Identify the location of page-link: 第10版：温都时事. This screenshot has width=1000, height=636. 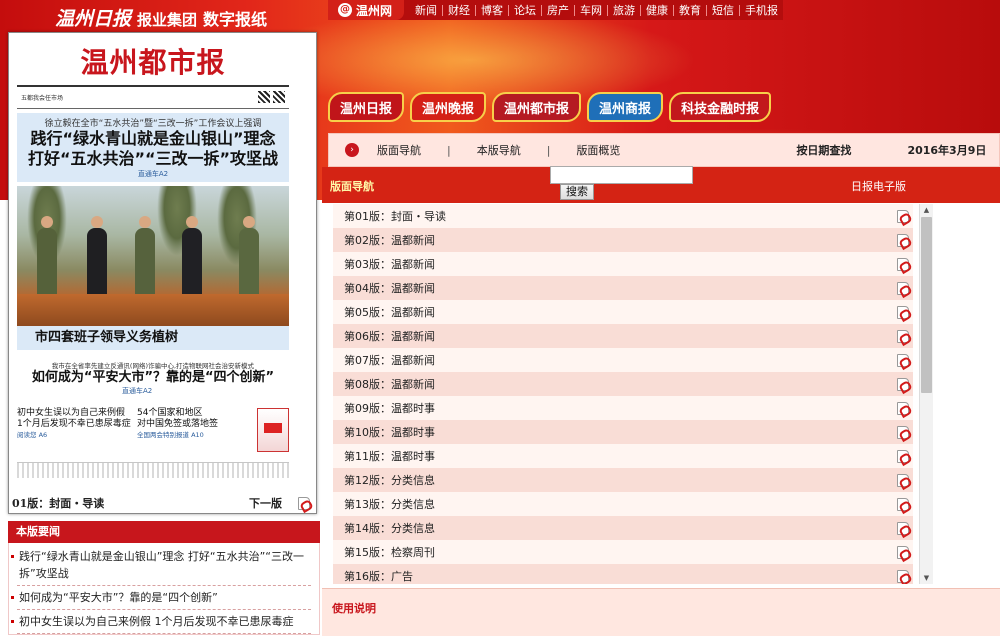
(620, 432).